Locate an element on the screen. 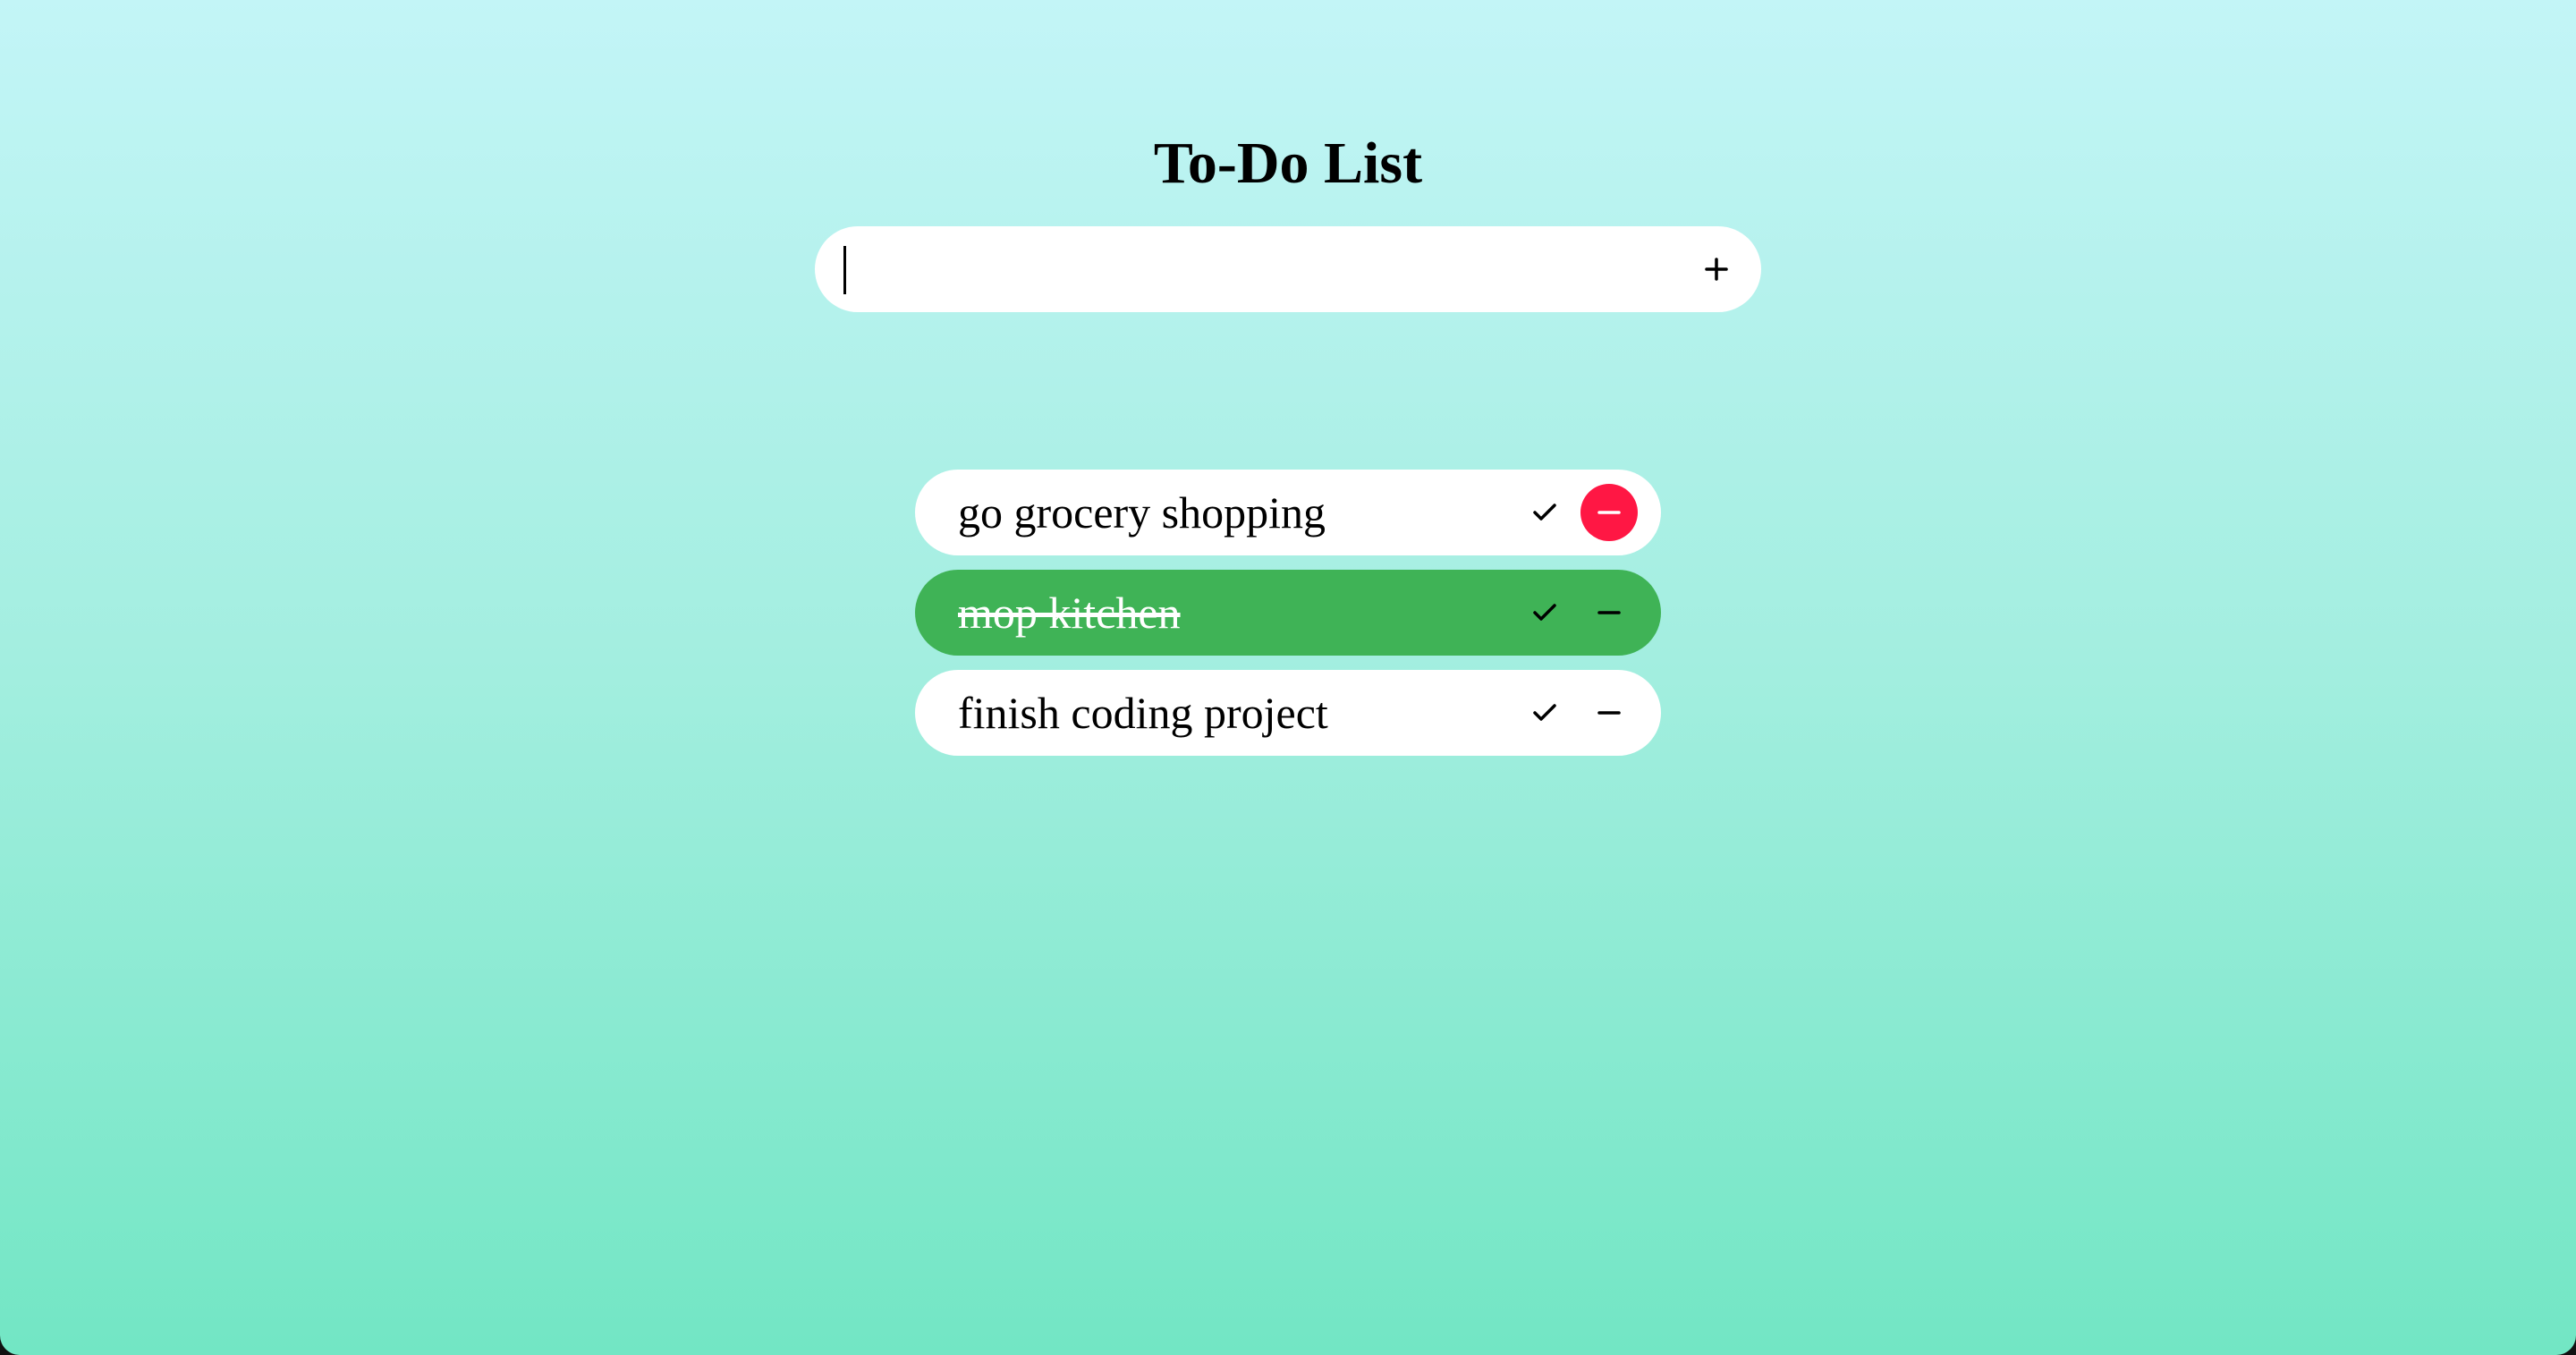 The width and height of the screenshot is (2576, 1355). task-text: mop kitchen is located at coordinates (1069, 613).